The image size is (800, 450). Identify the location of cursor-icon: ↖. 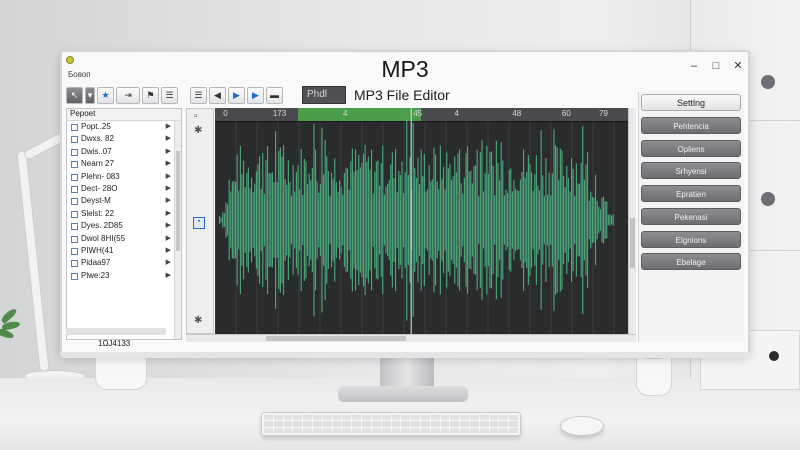
(74, 95).